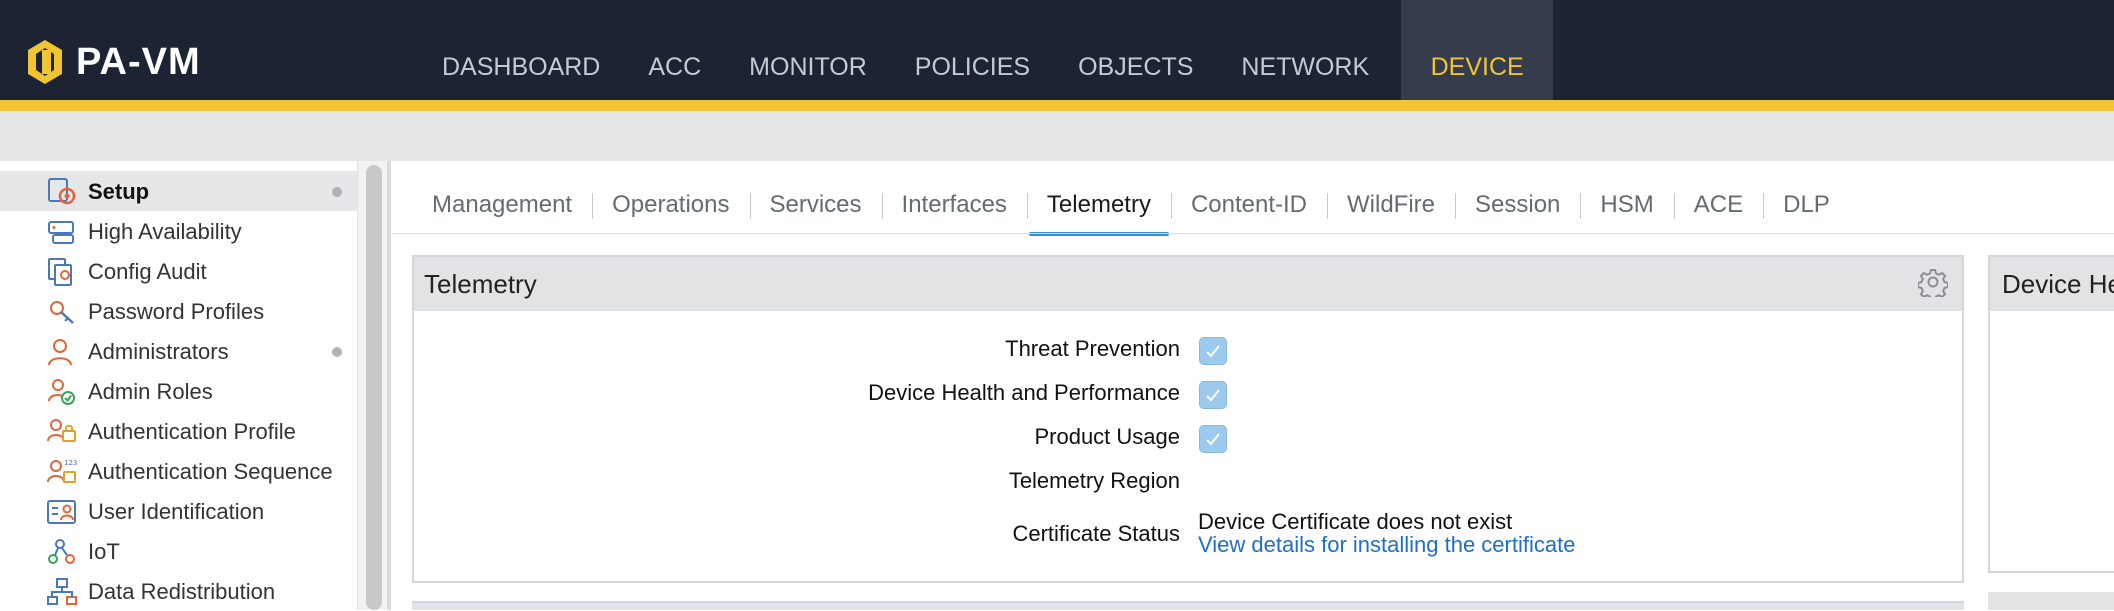  What do you see at coordinates (1933, 282) in the screenshot?
I see `gear-icon` at bounding box center [1933, 282].